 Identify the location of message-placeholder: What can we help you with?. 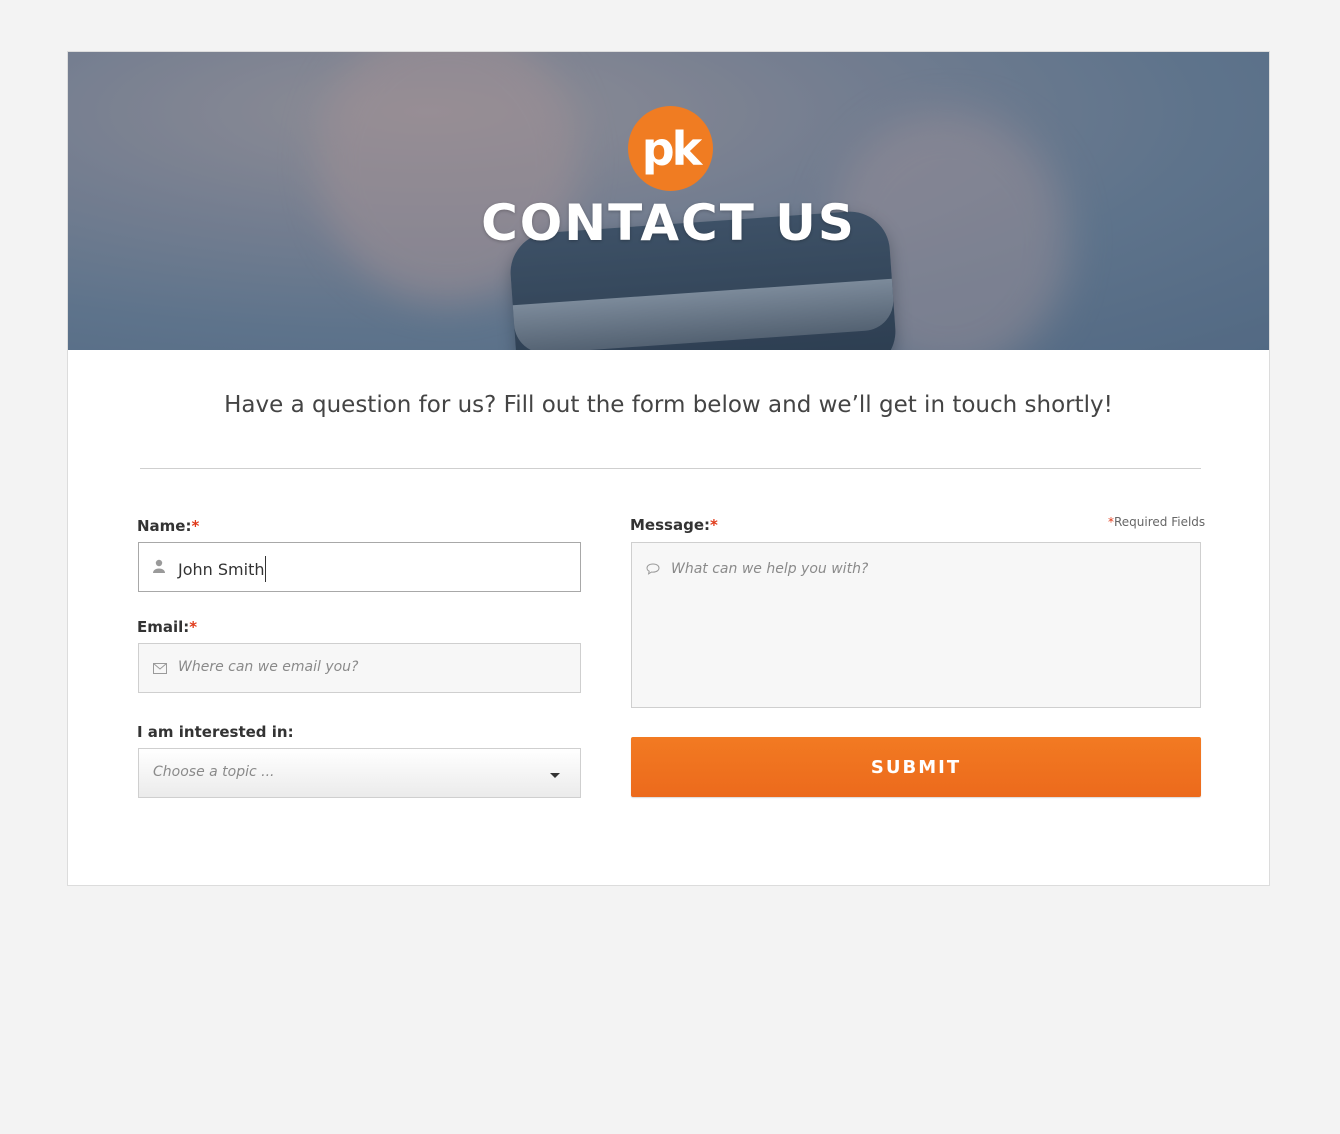
(770, 569).